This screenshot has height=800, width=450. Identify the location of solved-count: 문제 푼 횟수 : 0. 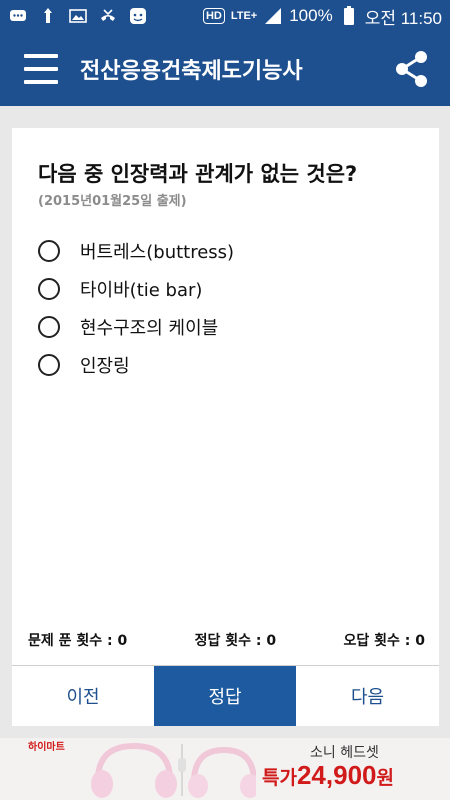
(78, 641).